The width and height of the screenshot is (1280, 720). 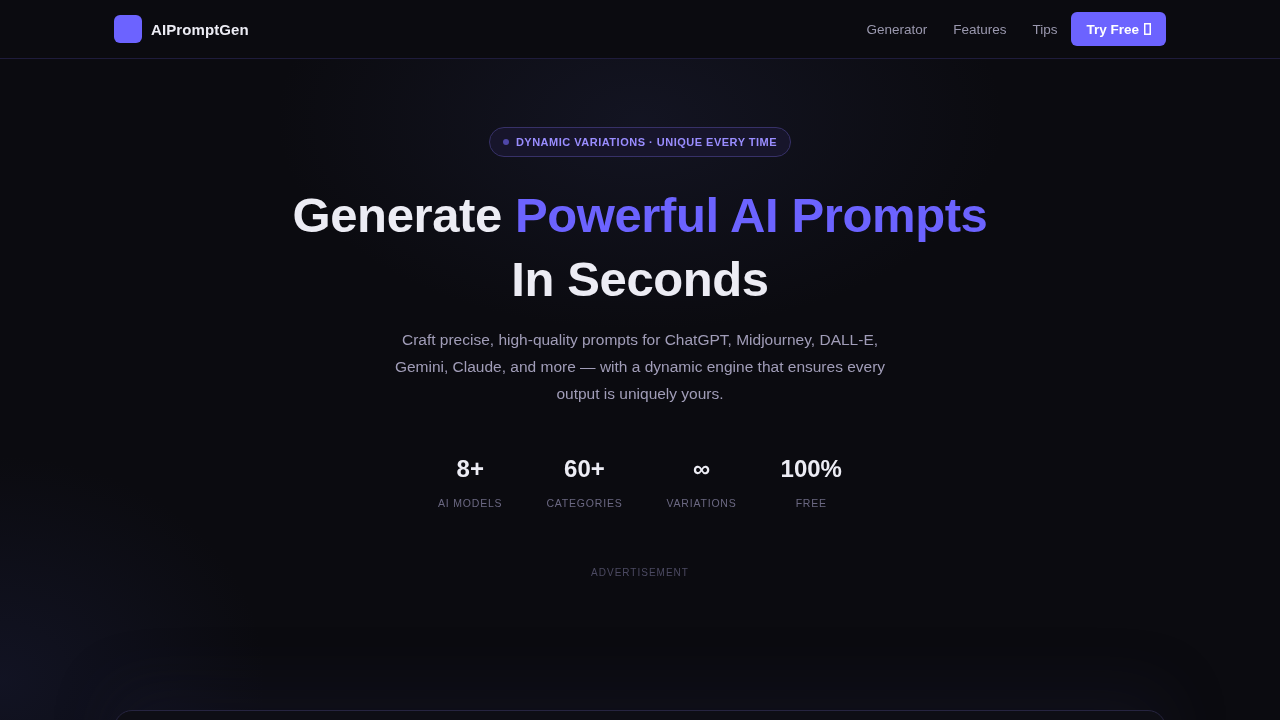 I want to click on missing-glyph-icon, so click(x=1147, y=29).